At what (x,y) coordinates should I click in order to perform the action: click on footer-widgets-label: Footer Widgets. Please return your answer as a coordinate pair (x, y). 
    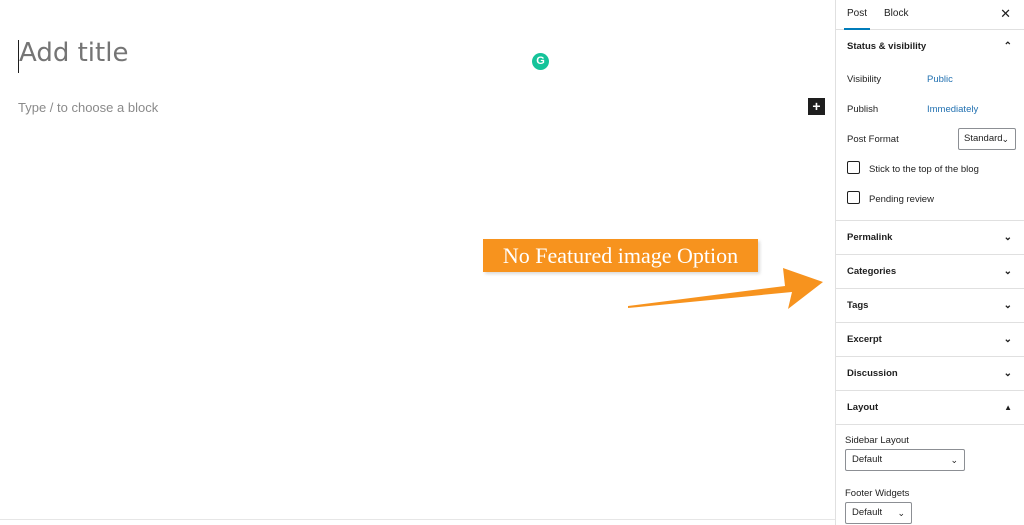
    Looking at the image, I should click on (877, 493).